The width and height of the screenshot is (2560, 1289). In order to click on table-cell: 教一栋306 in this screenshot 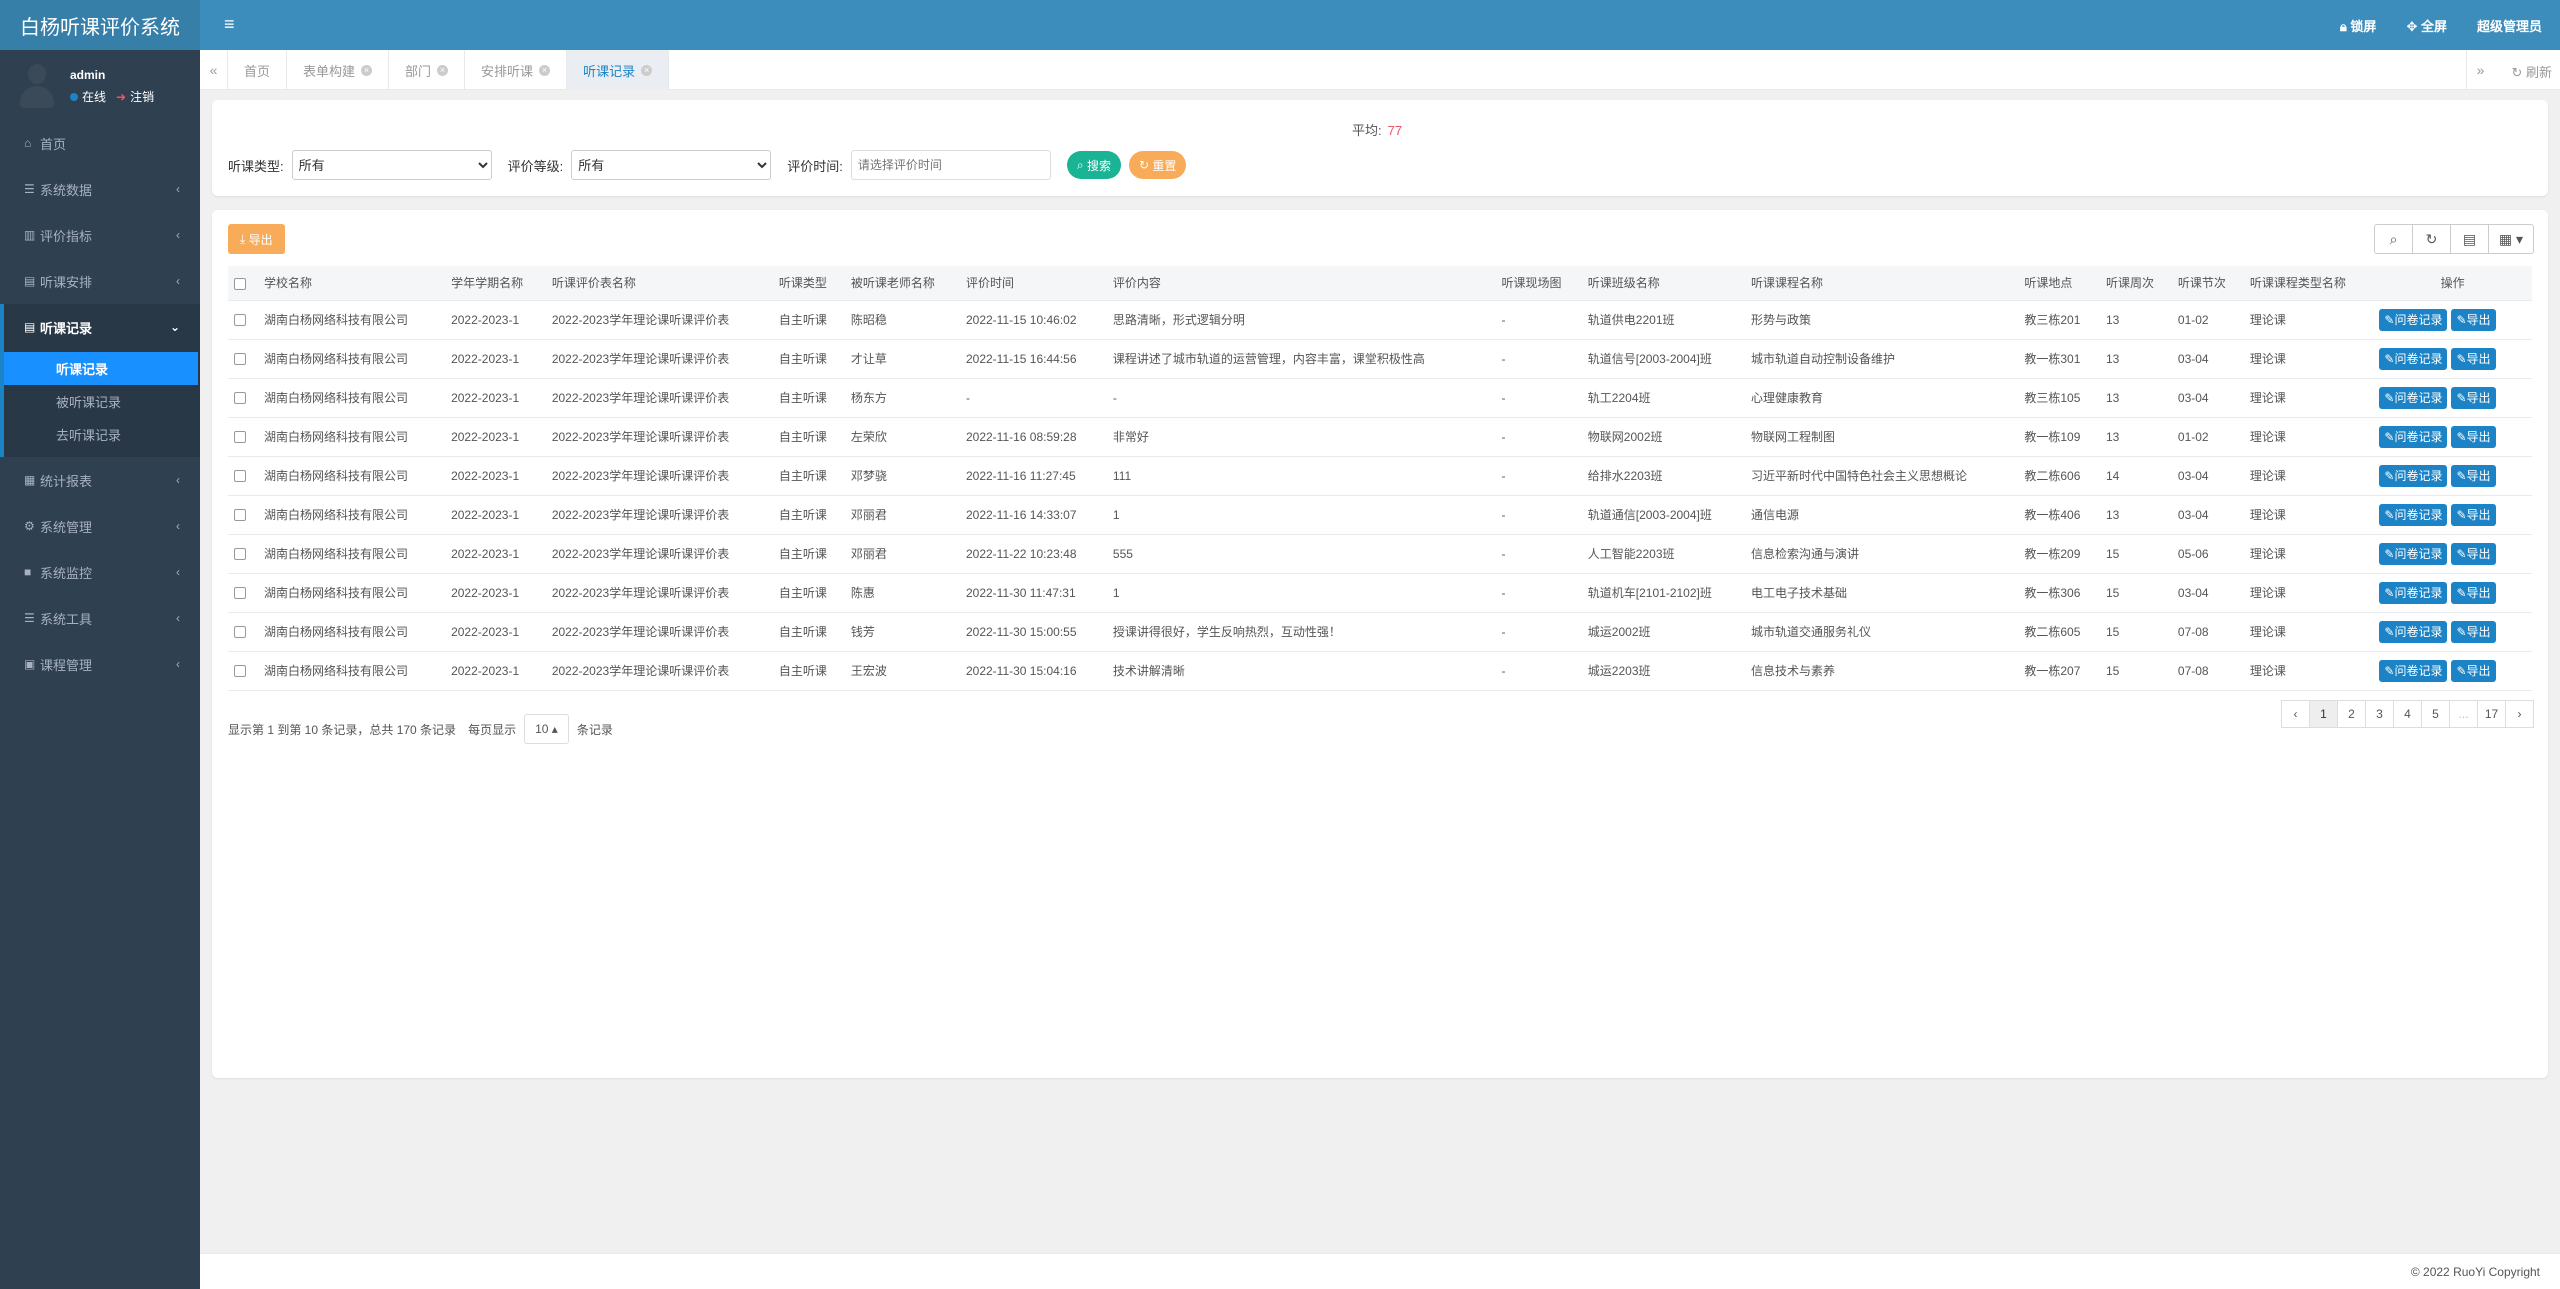, I will do `click(2059, 592)`.